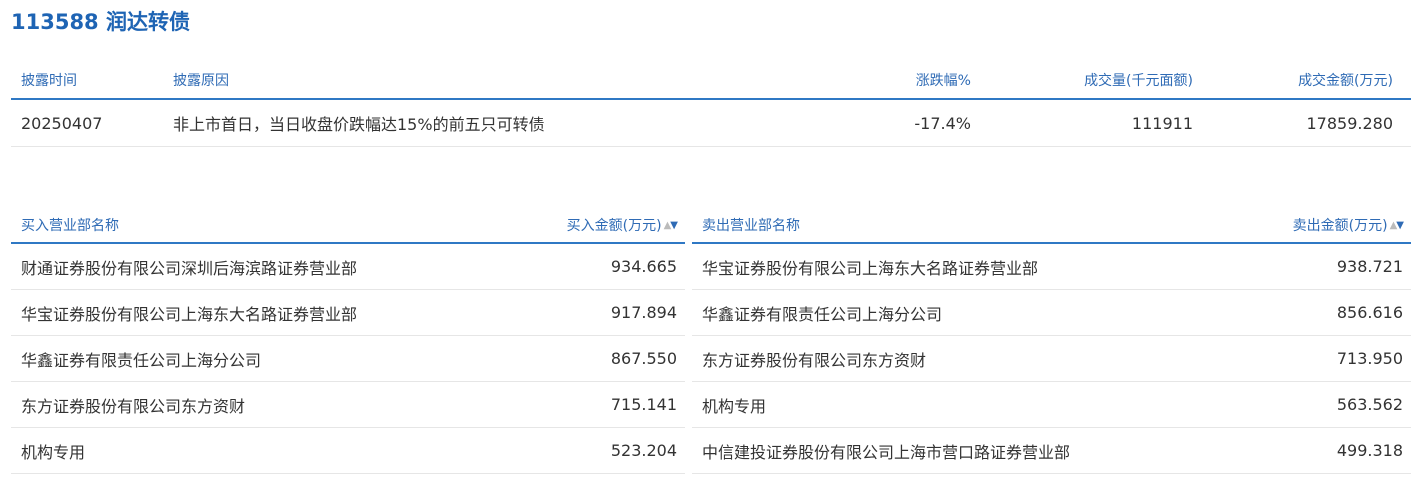 The height and width of the screenshot is (477, 1416). Describe the element at coordinates (943, 81) in the screenshot. I see `column-header-change-pct: 涨跌幅%` at that location.